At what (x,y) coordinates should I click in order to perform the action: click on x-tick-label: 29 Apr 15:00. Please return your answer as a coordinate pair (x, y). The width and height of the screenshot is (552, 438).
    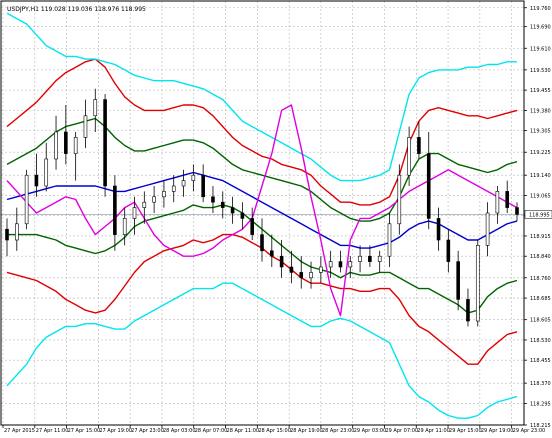
    Looking at the image, I should click on (465, 431).